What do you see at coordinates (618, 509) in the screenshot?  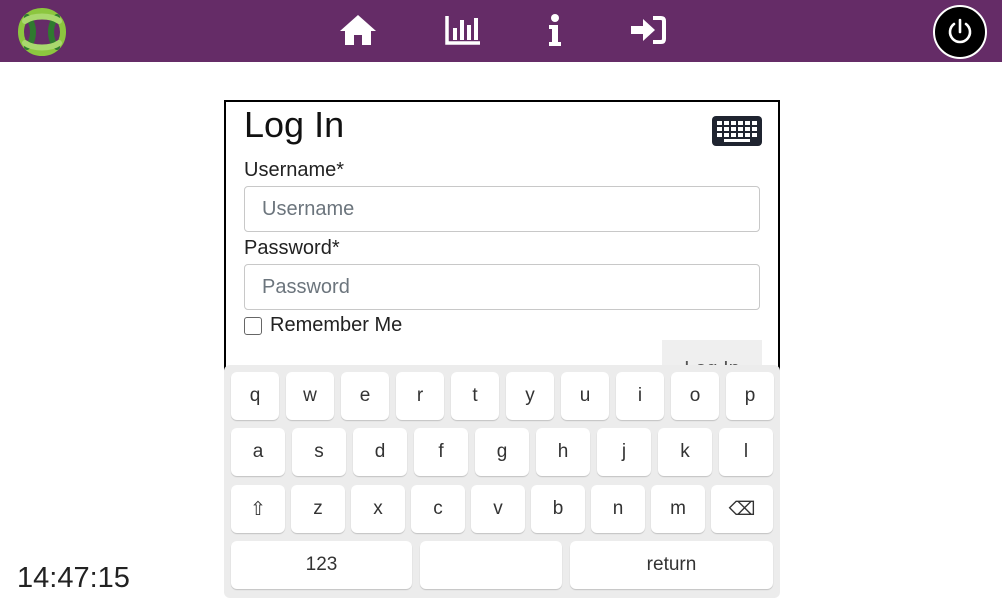 I see `key-n: n` at bounding box center [618, 509].